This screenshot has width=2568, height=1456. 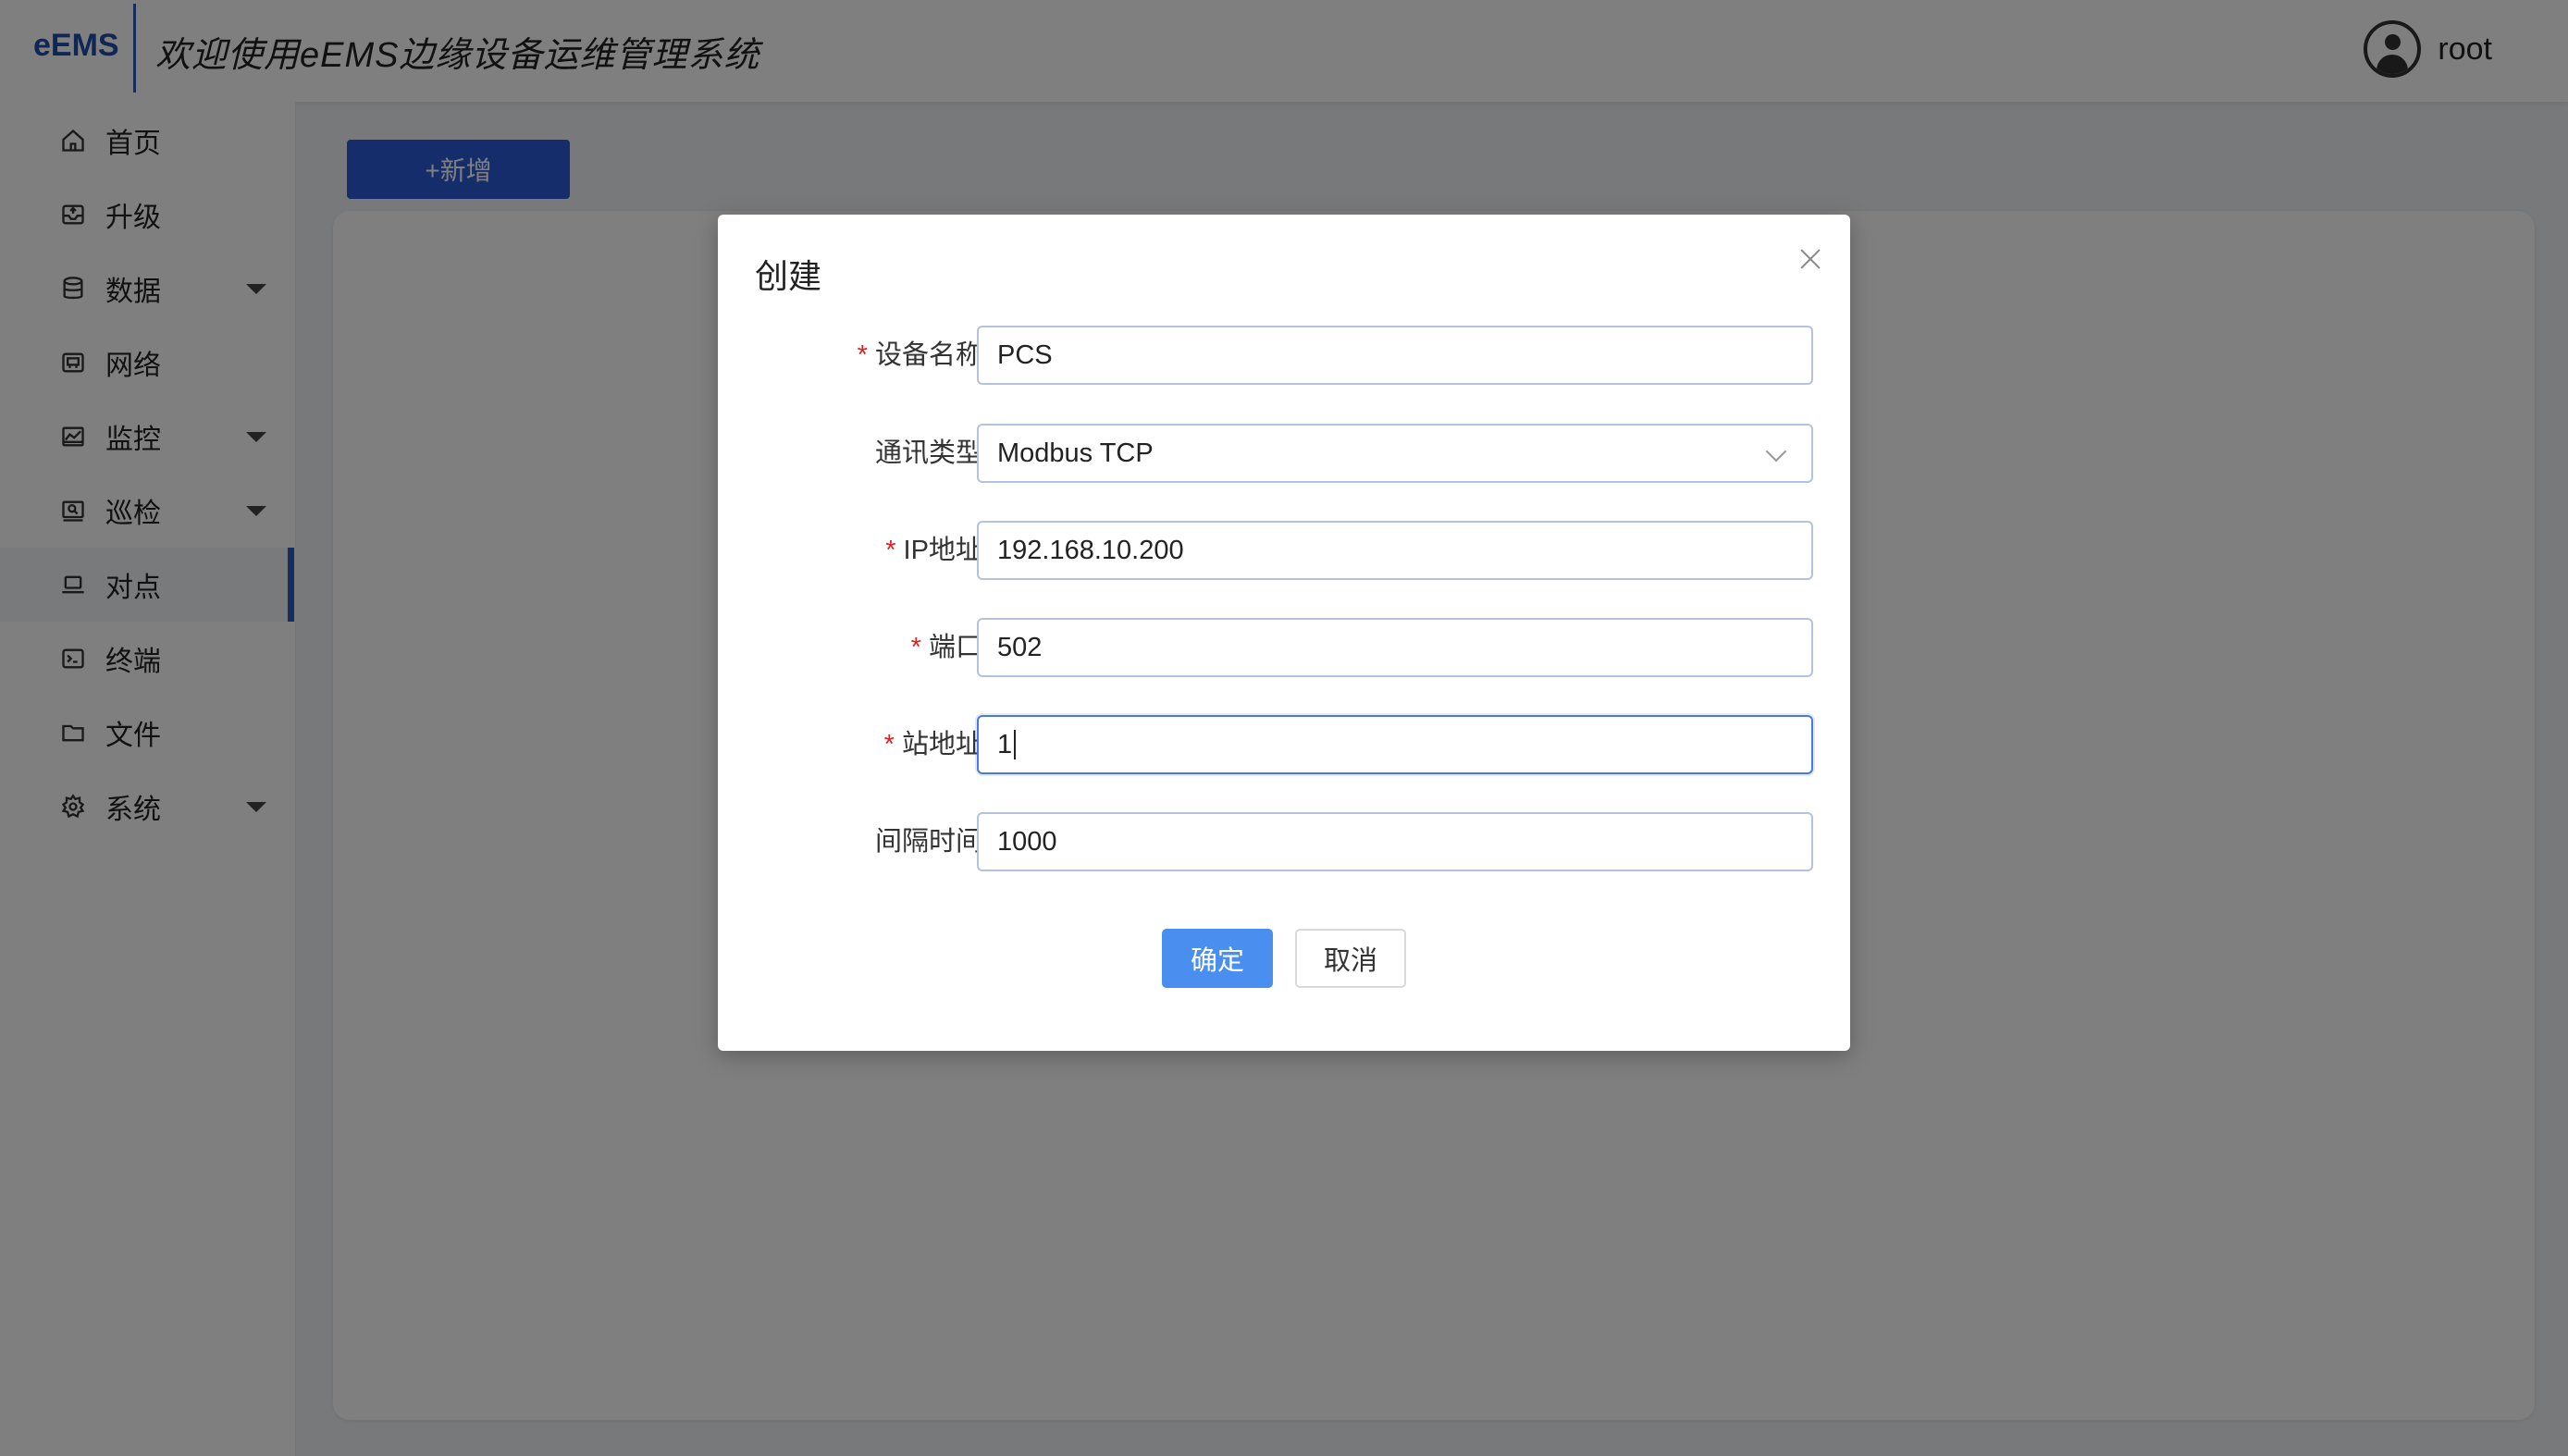 What do you see at coordinates (788, 276) in the screenshot?
I see `dialog-title: 创建` at bounding box center [788, 276].